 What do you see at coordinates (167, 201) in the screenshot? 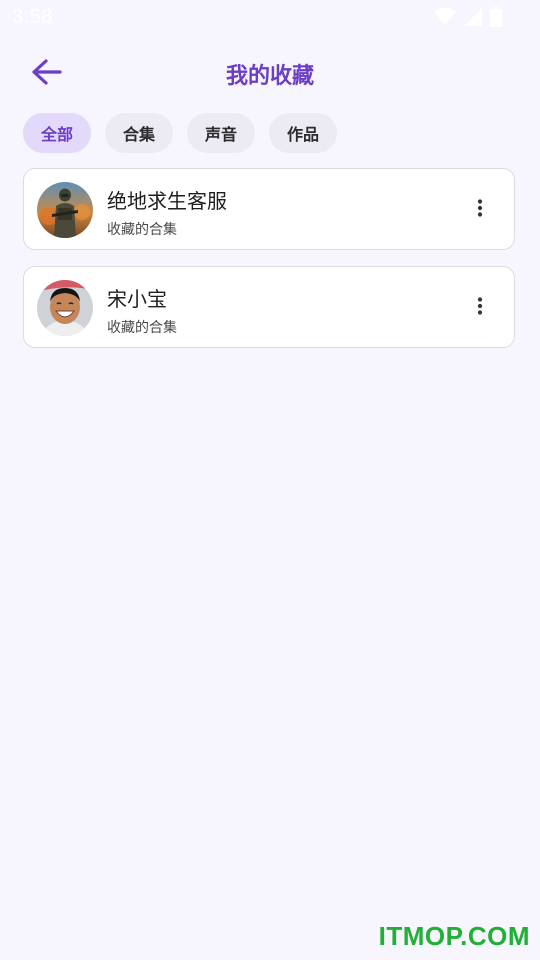
I see `collection-title: 绝地求生客服` at bounding box center [167, 201].